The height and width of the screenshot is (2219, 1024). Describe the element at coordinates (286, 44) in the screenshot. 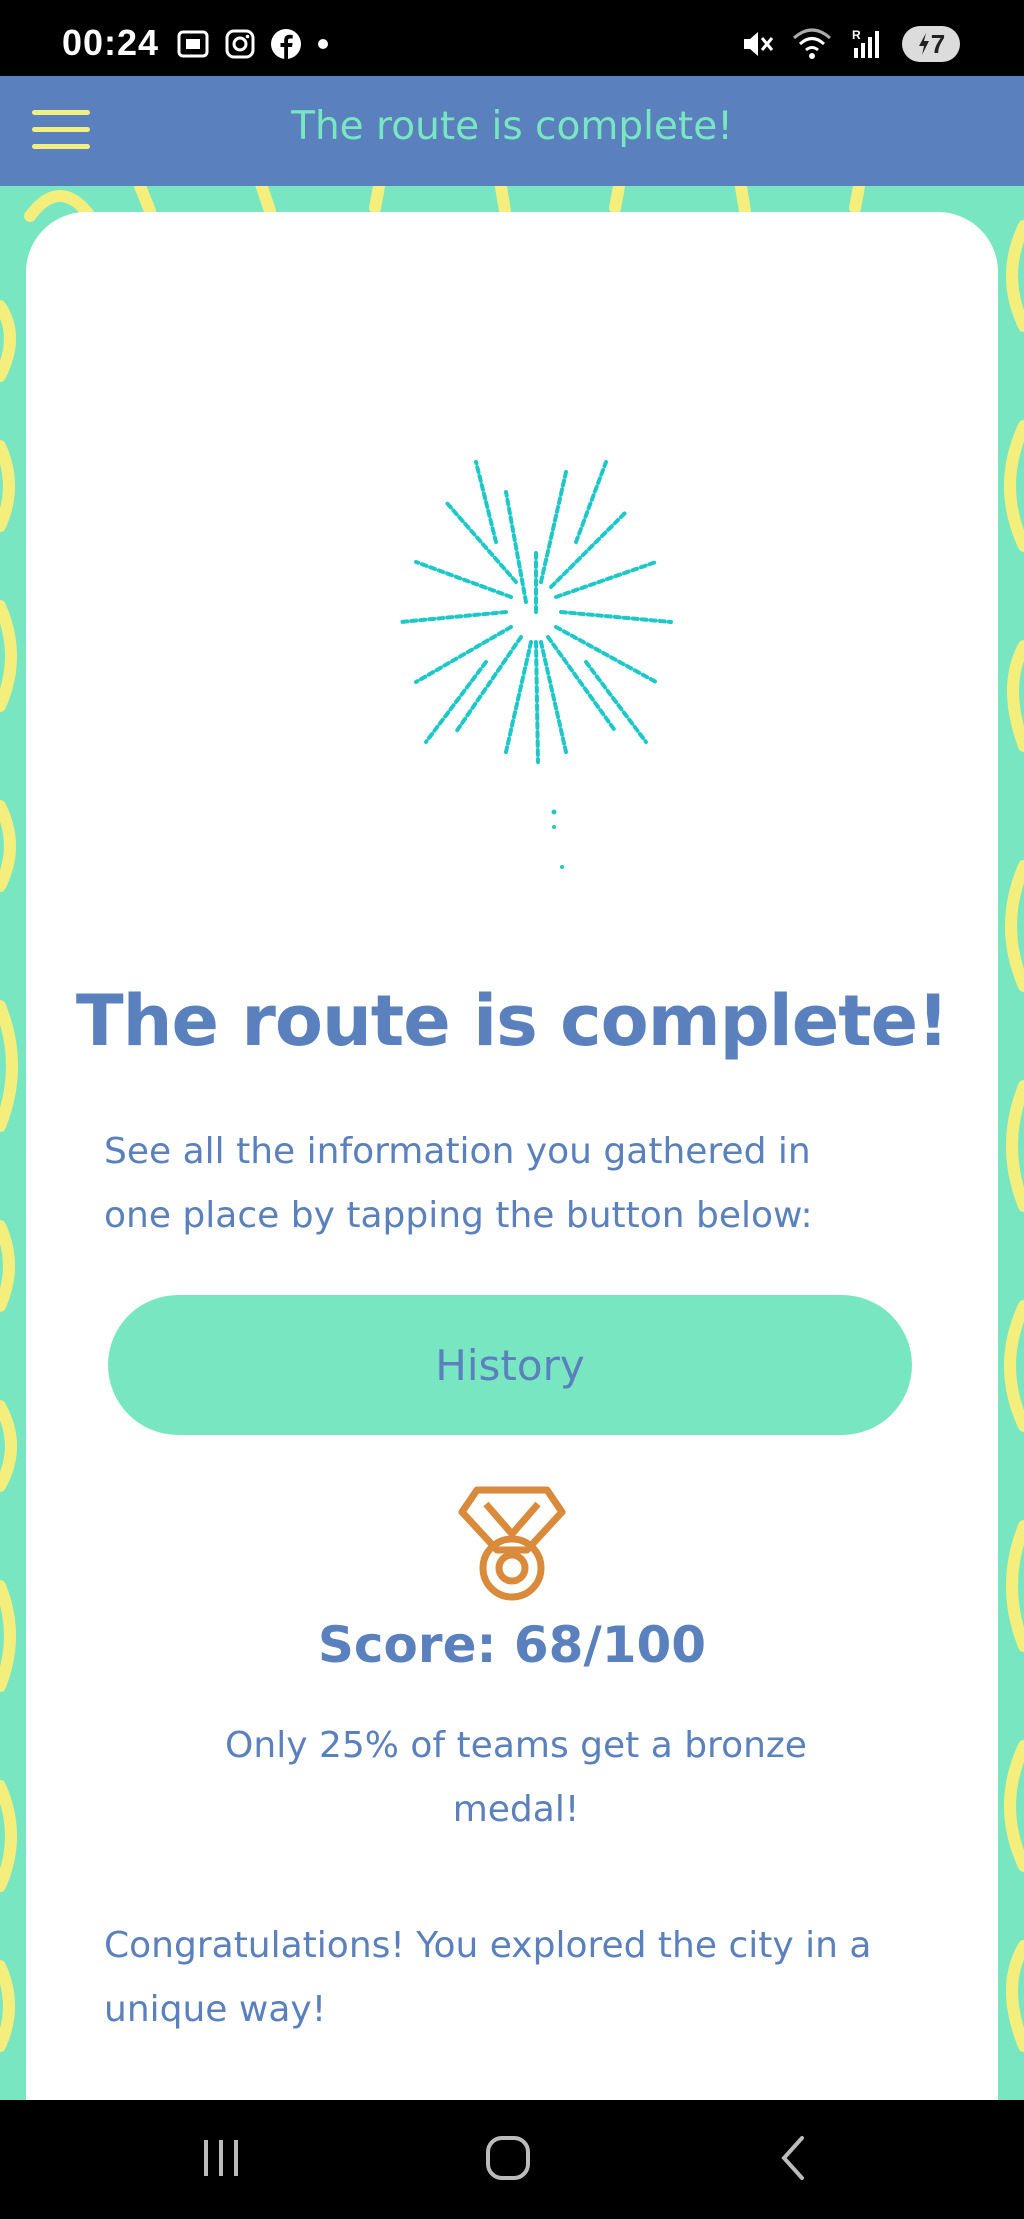

I see `facebook-icon` at that location.